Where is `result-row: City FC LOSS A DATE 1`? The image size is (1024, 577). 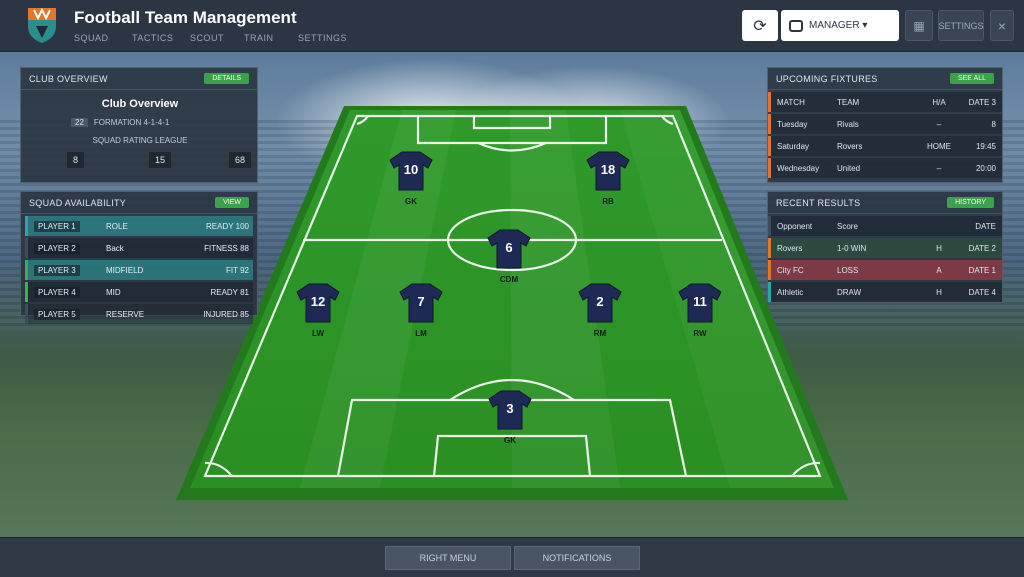 result-row: City FC LOSS A DATE 1 is located at coordinates (885, 270).